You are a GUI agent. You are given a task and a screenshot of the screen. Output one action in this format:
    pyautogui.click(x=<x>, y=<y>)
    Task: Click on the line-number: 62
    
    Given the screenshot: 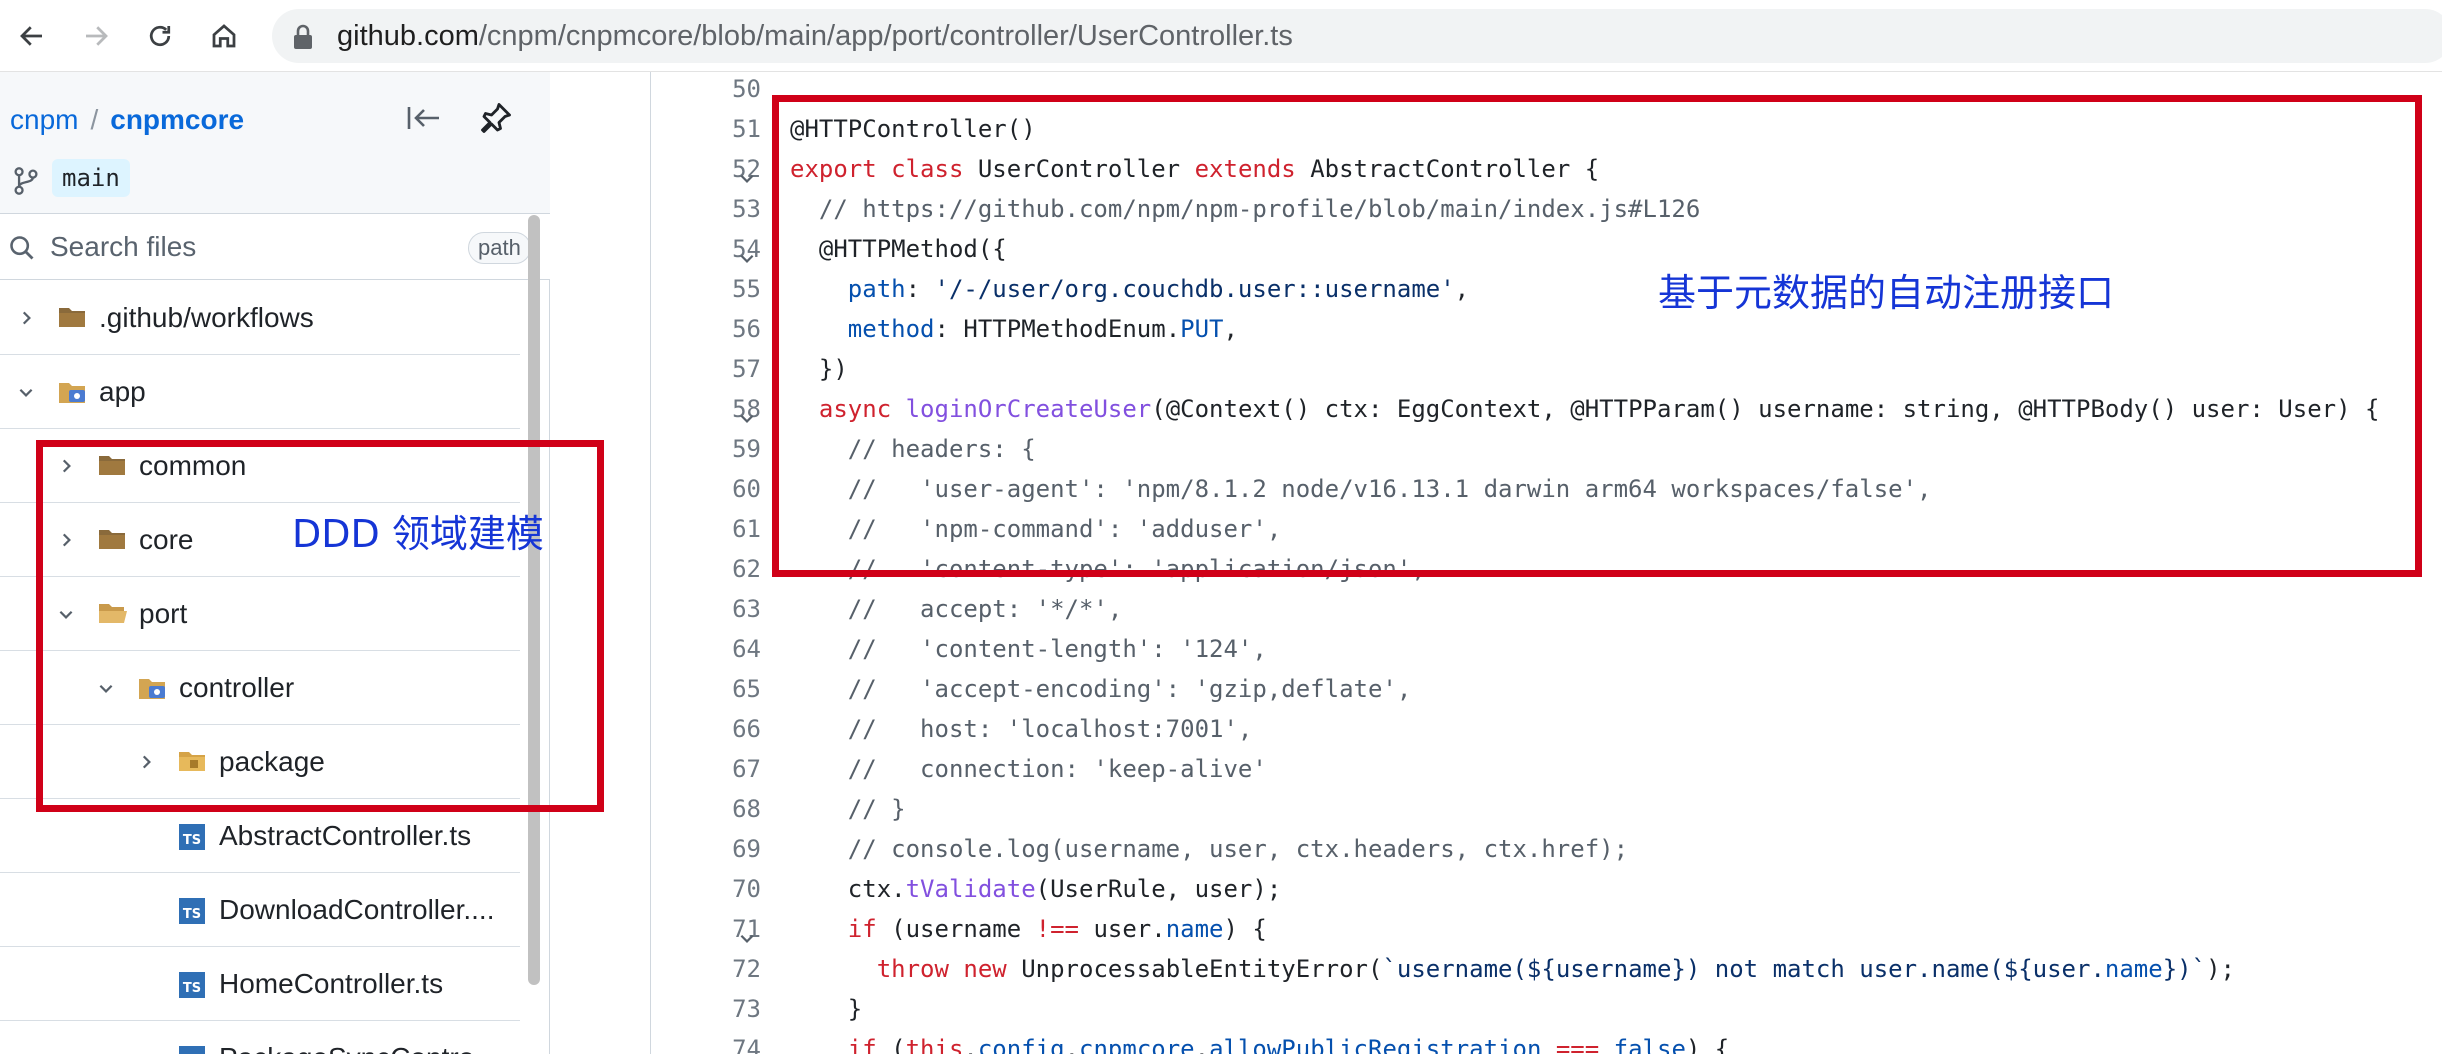 What is the action you would take?
    pyautogui.click(x=721, y=569)
    